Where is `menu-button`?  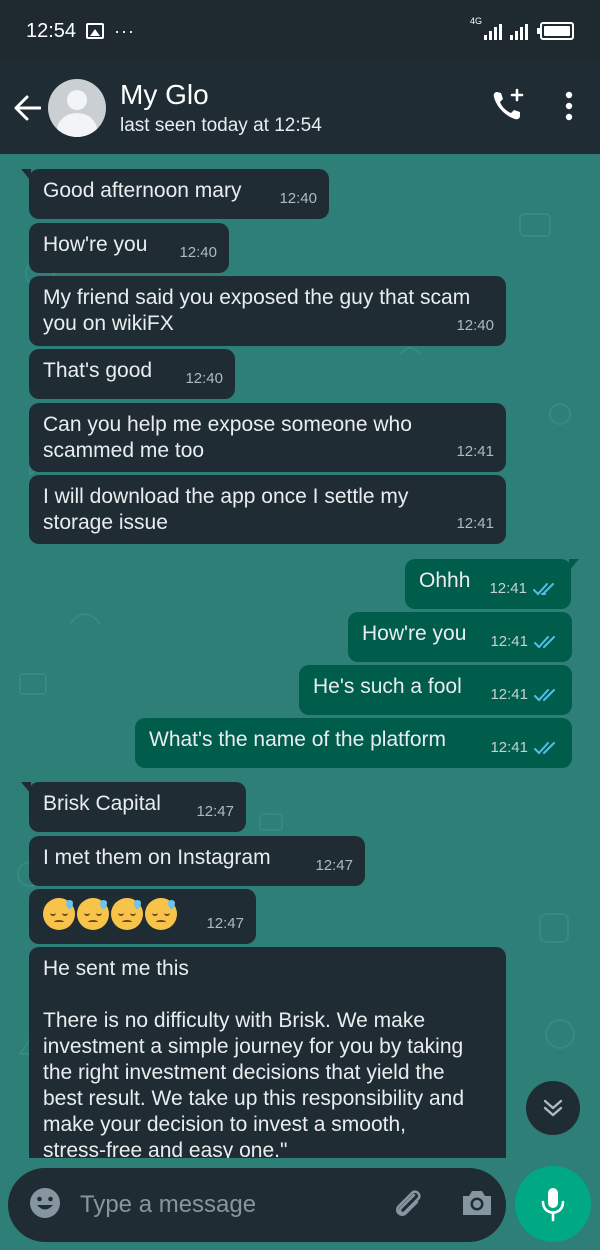 menu-button is located at coordinates (569, 108).